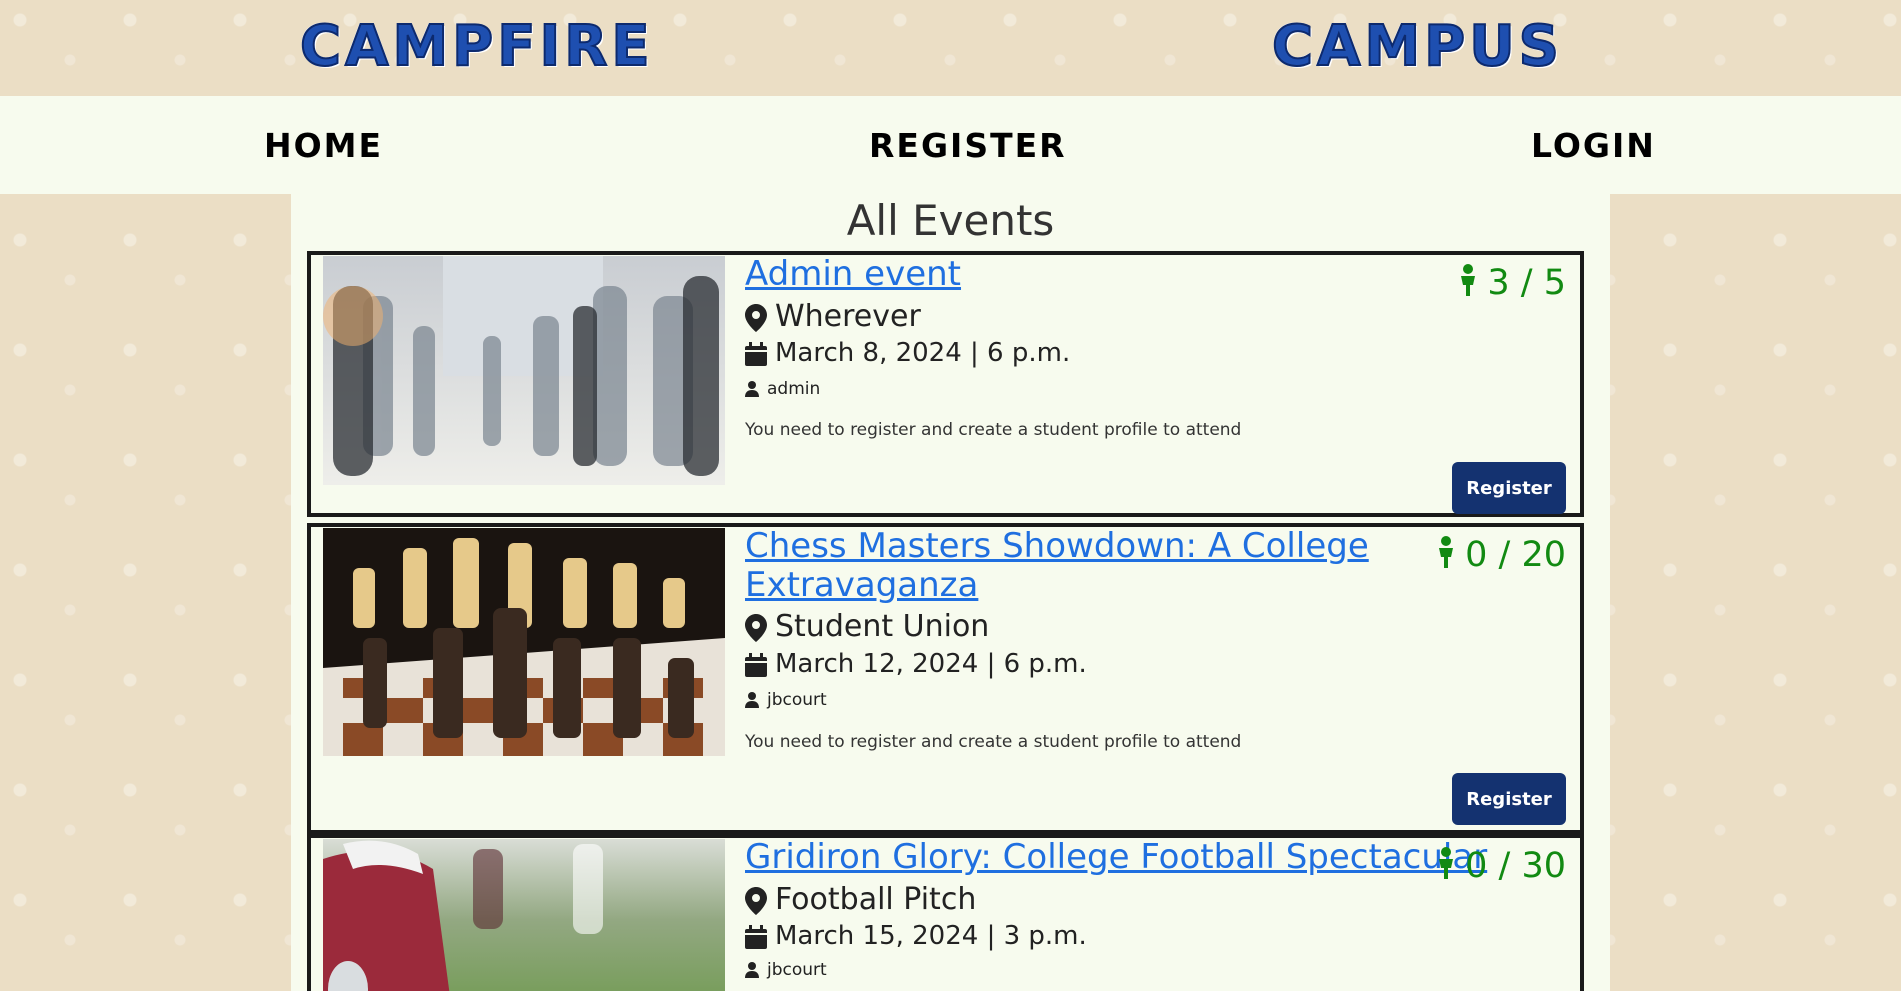 This screenshot has width=1901, height=991. I want to click on event-location: Wherever, so click(833, 316).